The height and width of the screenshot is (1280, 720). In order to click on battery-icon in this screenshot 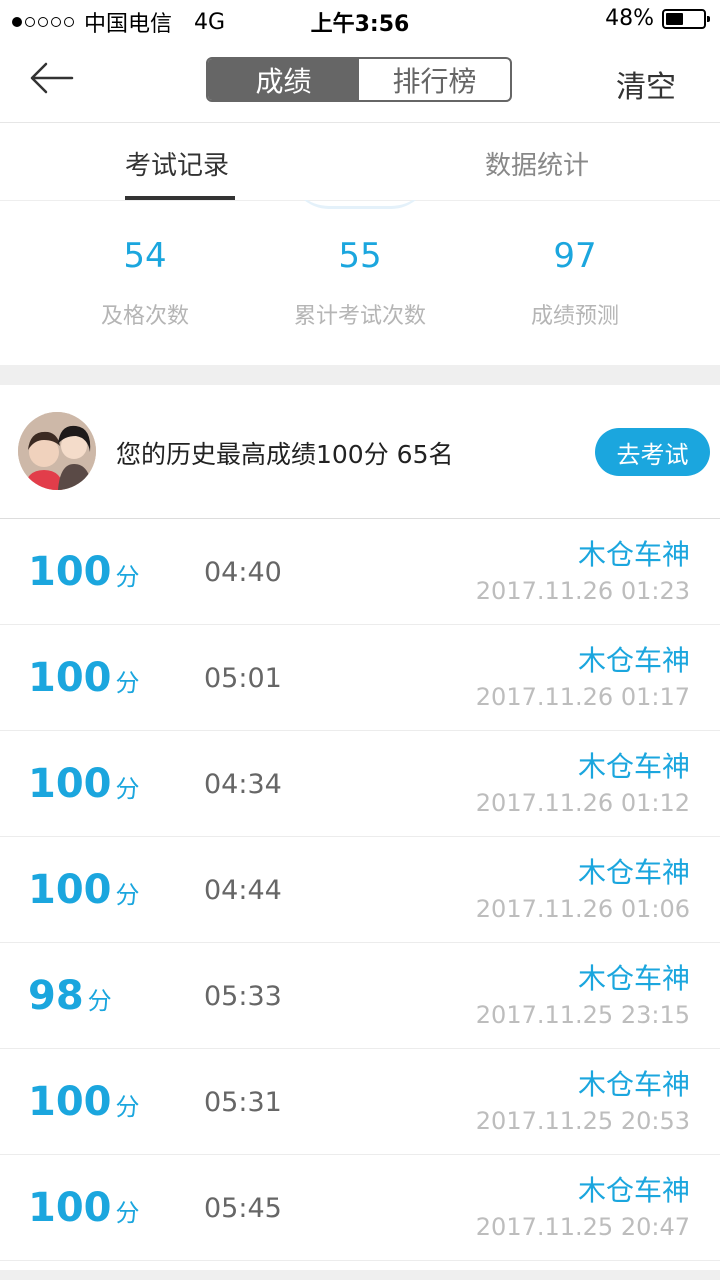, I will do `click(686, 18)`.